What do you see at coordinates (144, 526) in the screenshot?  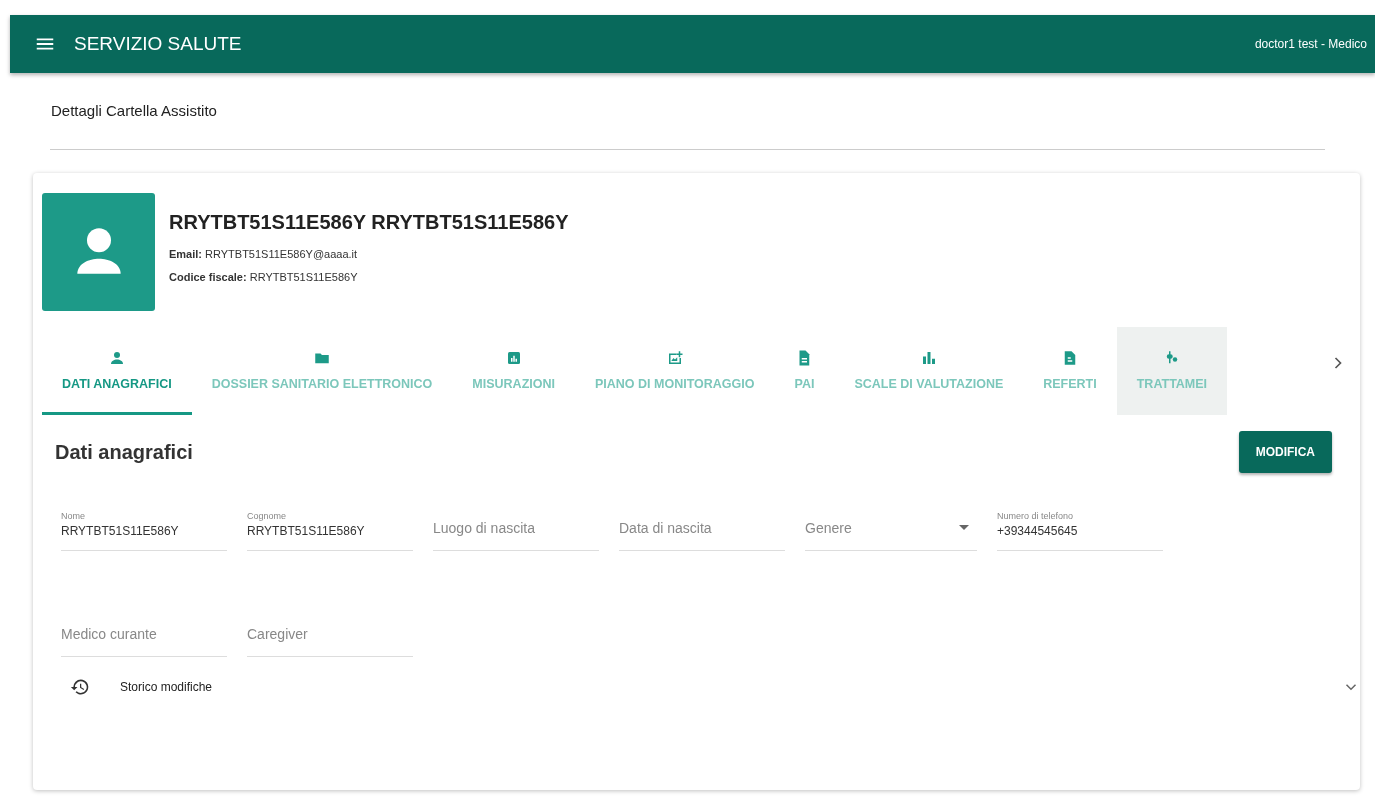 I see `input-field: Nome RRYTBT51S11E586Y` at bounding box center [144, 526].